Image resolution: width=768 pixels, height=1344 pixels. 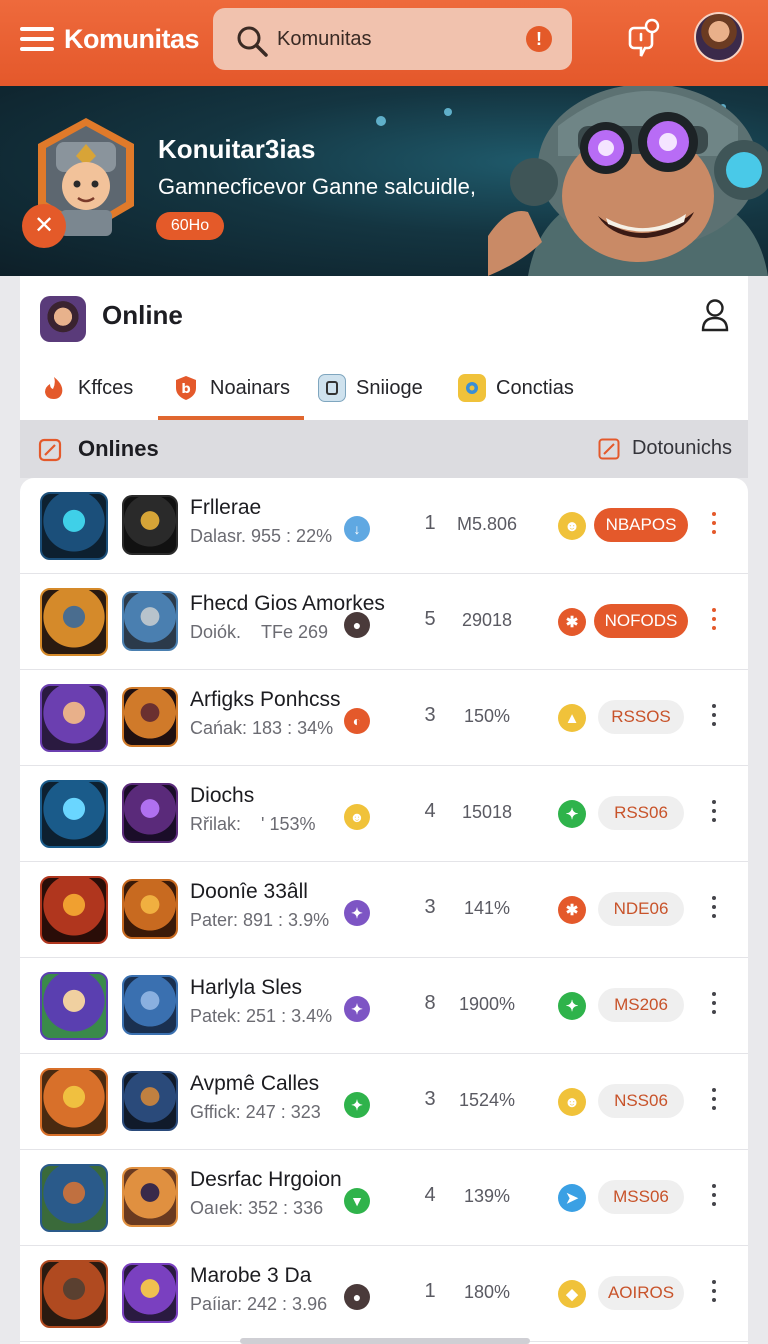 What do you see at coordinates (397, 39) in the screenshot?
I see `search-input` at bounding box center [397, 39].